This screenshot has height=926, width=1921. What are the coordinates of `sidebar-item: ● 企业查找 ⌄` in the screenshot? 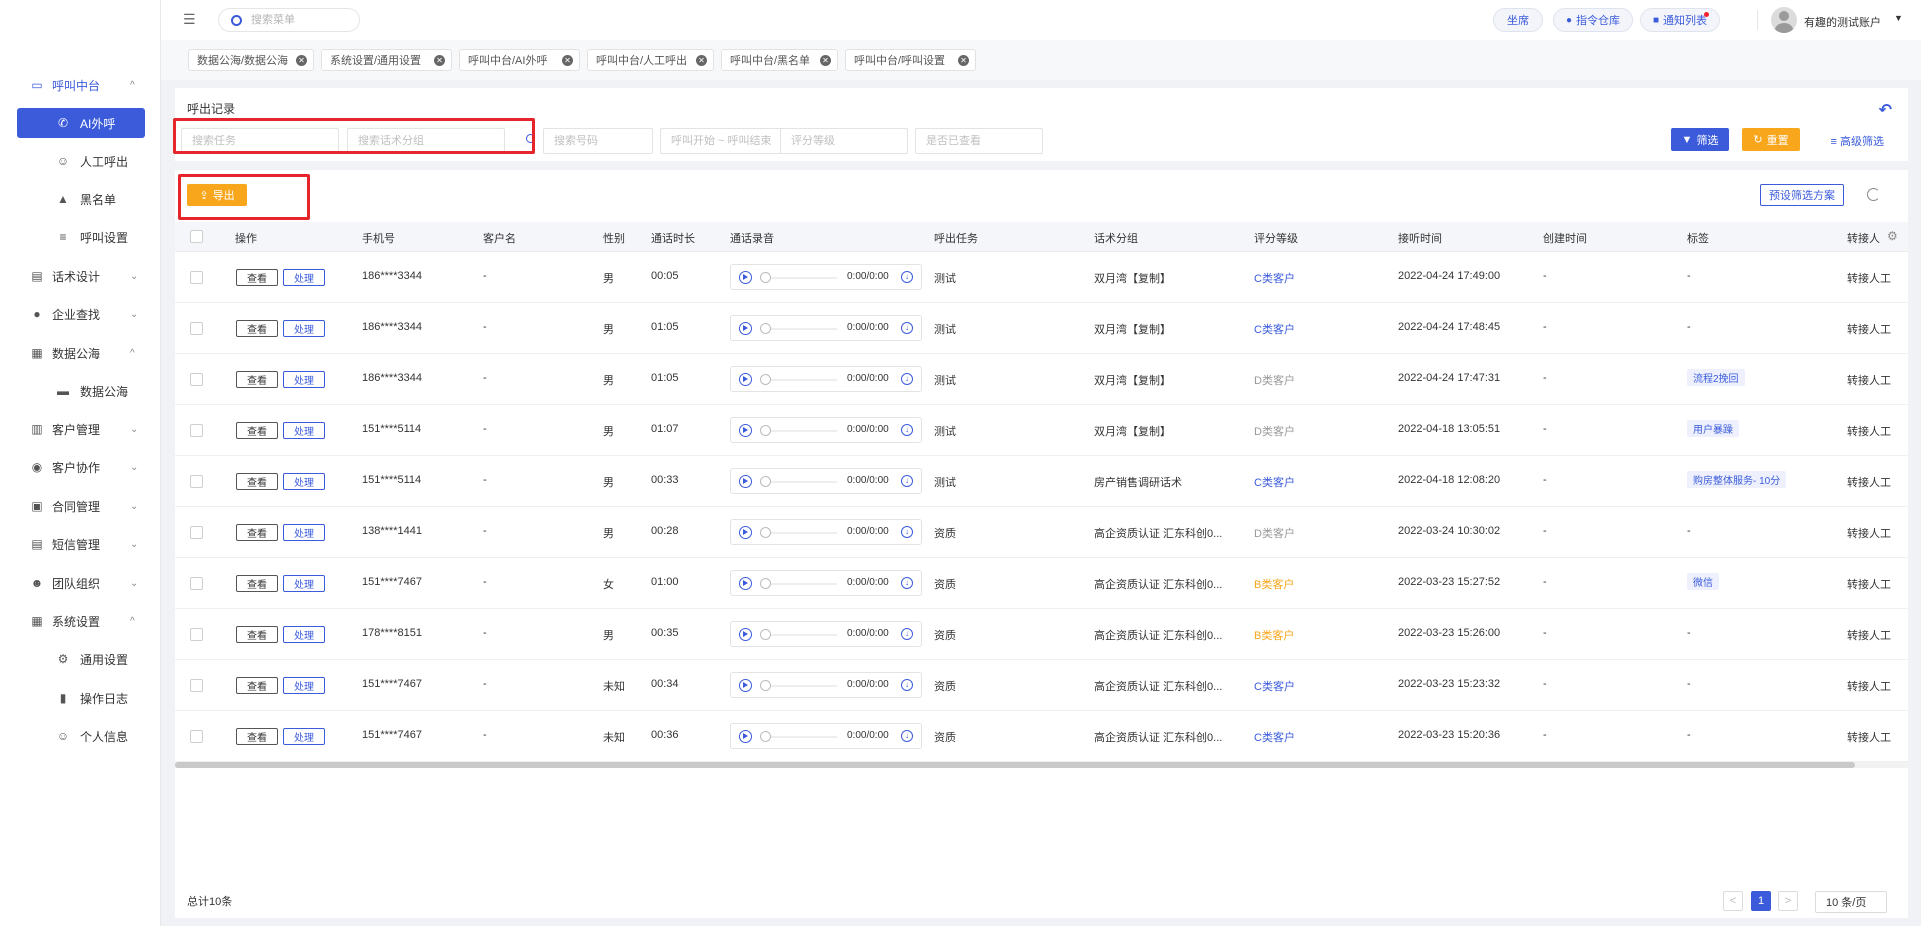 It's located at (80, 314).